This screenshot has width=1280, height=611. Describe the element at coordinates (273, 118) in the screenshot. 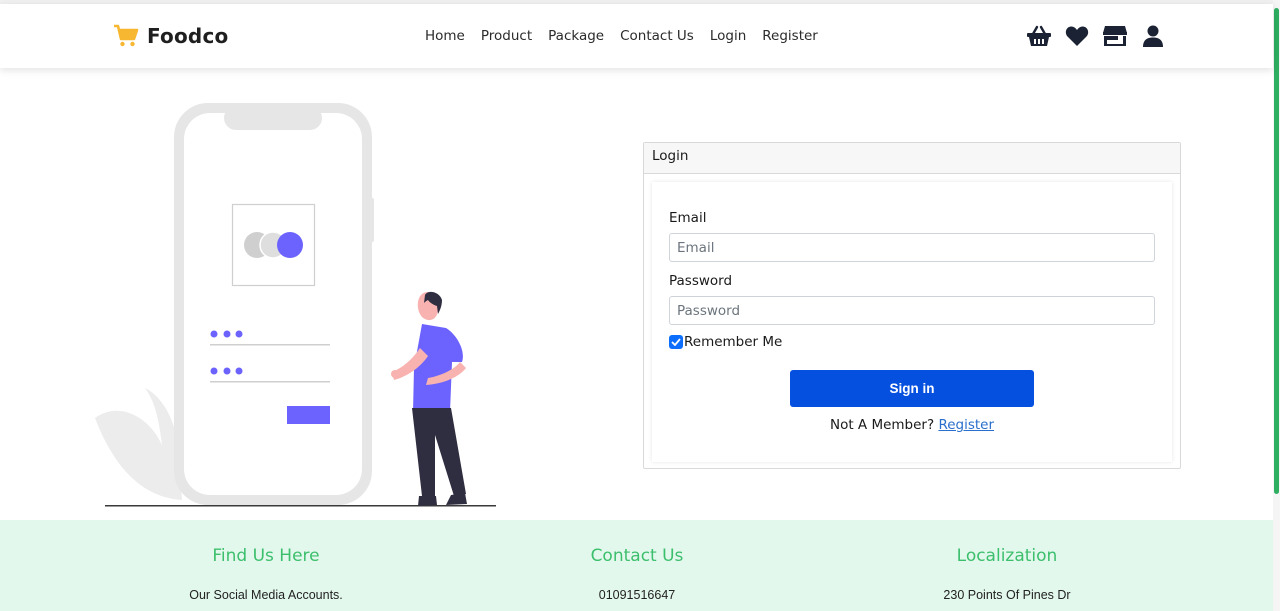

I see `phone-notch` at that location.